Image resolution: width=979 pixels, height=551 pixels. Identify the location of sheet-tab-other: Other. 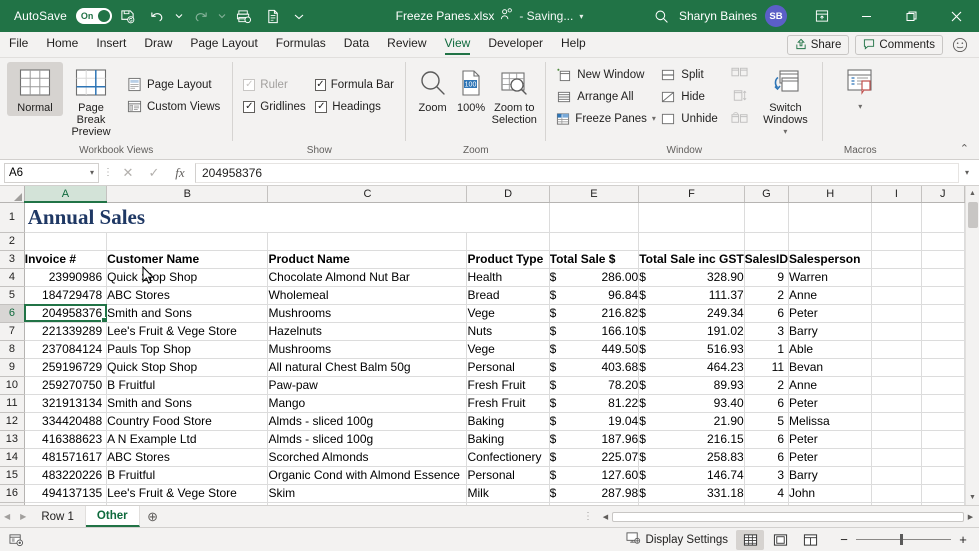
(112, 516).